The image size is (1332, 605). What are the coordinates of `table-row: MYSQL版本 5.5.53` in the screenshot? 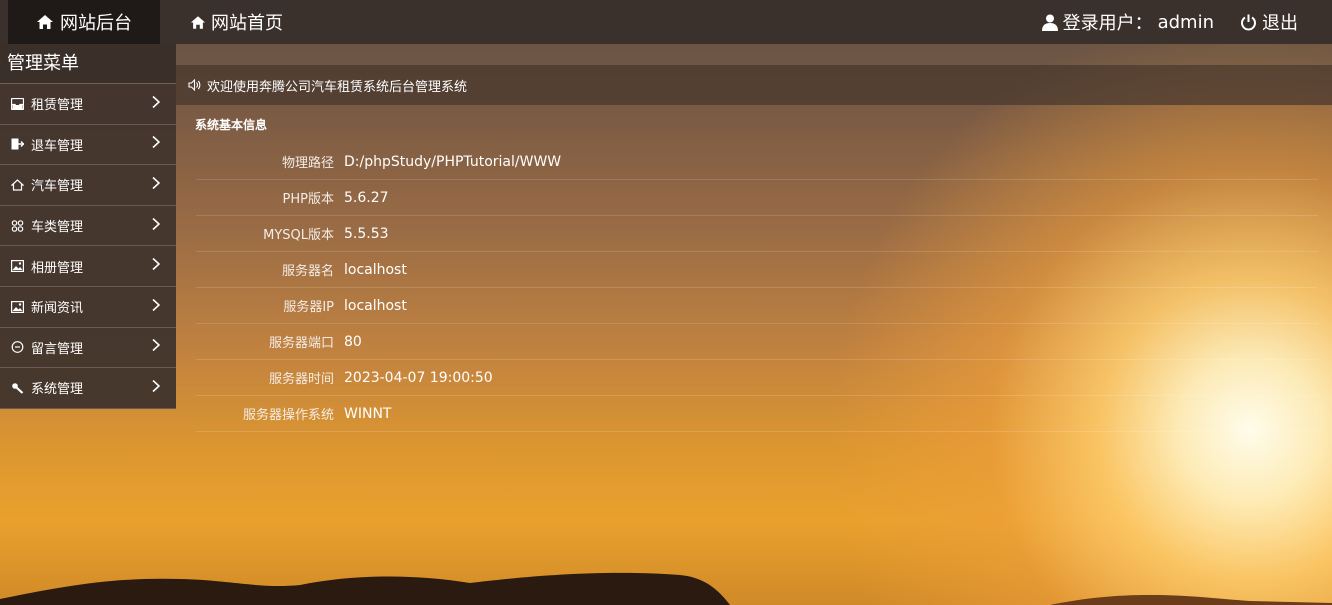 It's located at (757, 234).